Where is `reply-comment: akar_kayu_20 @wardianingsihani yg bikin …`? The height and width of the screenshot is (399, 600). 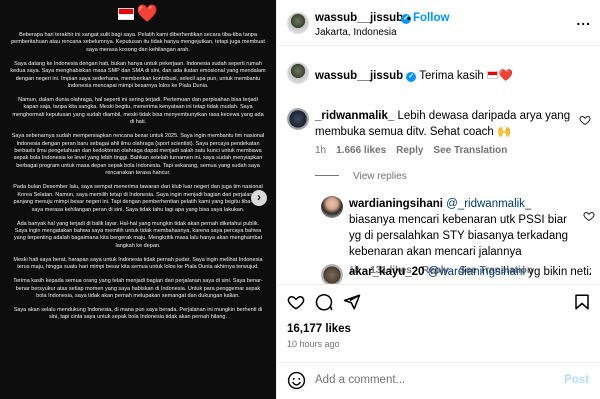 reply-comment: akar_kayu_20 @wardianingsihani yg bikin … is located at coordinates (456, 274).